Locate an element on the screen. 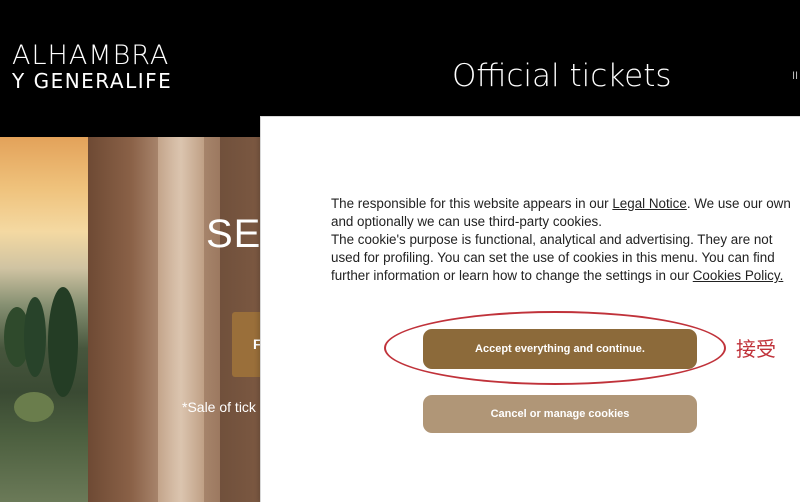 This screenshot has height=502, width=800. hero-landscape-image is located at coordinates (45, 319).